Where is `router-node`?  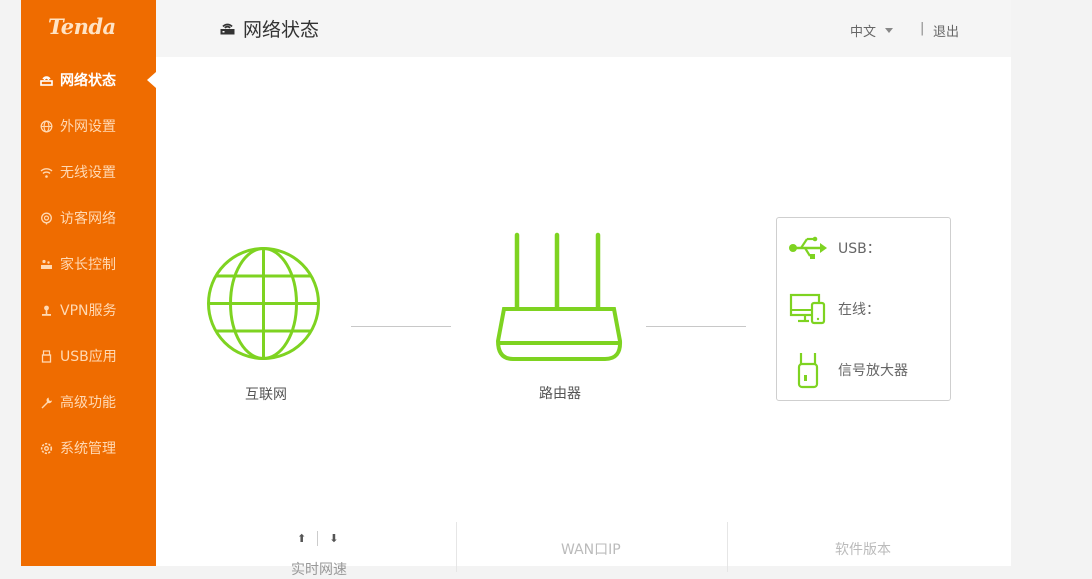 router-node is located at coordinates (560, 297).